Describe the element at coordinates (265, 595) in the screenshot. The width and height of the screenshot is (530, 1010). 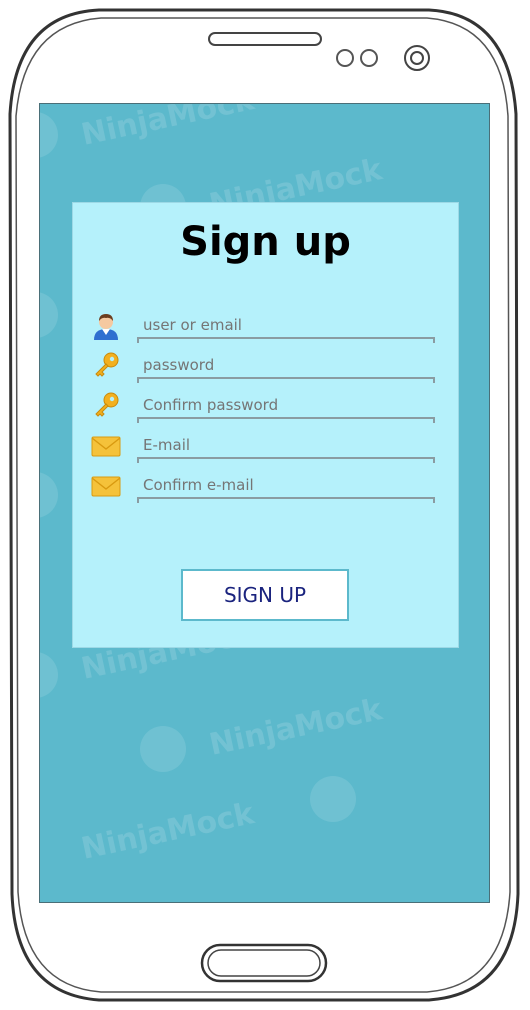
I see `signup-button: SIGN UP` at that location.